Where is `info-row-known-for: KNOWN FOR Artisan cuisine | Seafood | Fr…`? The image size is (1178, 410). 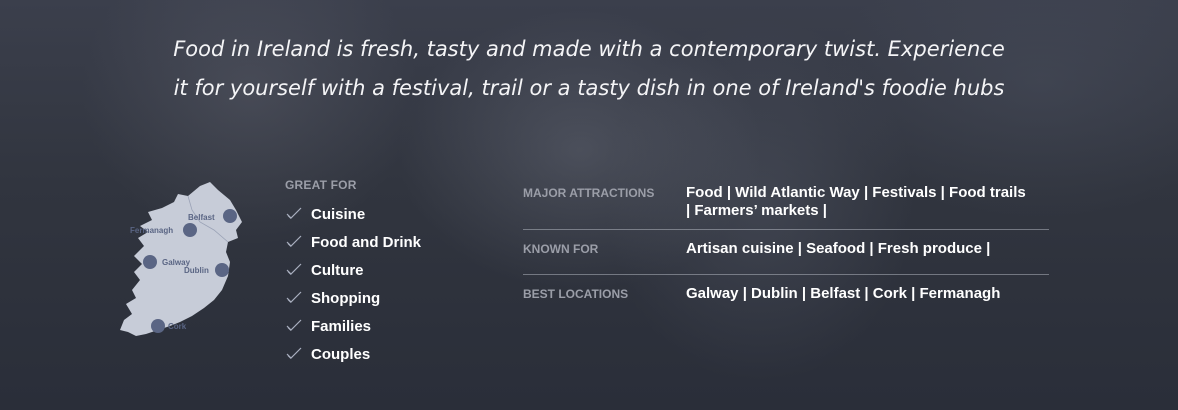 info-row-known-for: KNOWN FOR Artisan cuisine | Seafood | Fr… is located at coordinates (786, 252).